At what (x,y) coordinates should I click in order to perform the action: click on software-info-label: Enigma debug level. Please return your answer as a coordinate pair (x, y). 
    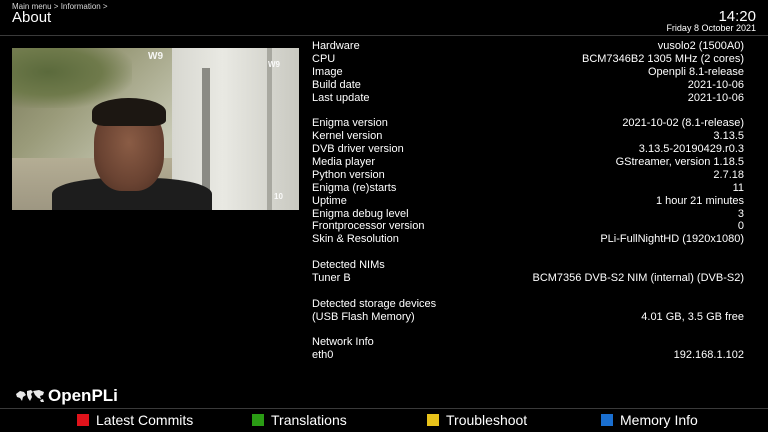
    Looking at the image, I should click on (360, 213).